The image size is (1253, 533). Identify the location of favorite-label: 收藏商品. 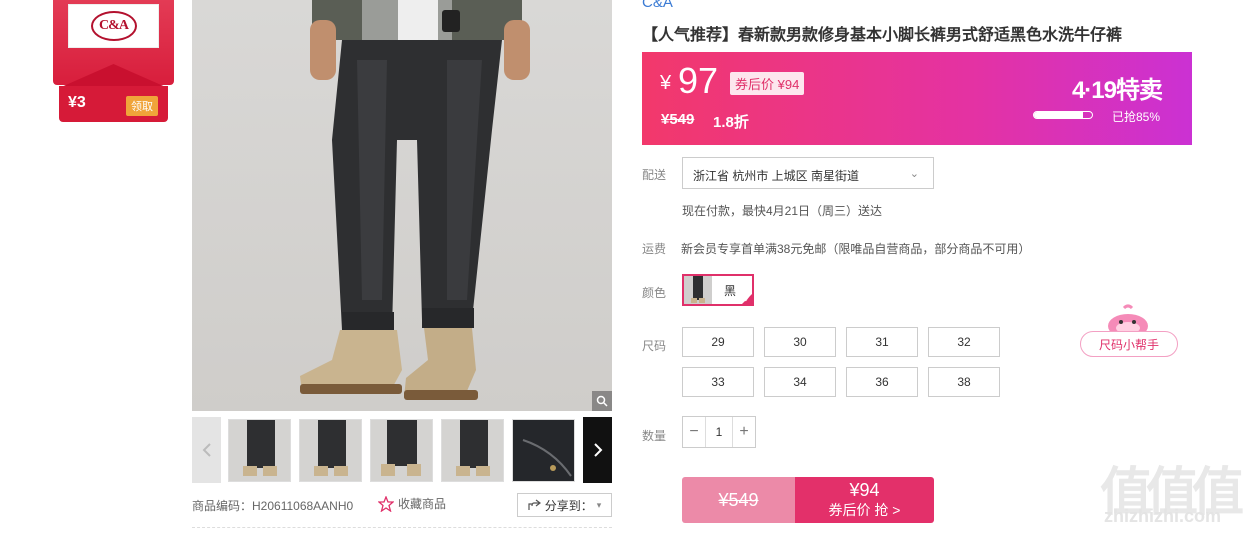
(422, 504).